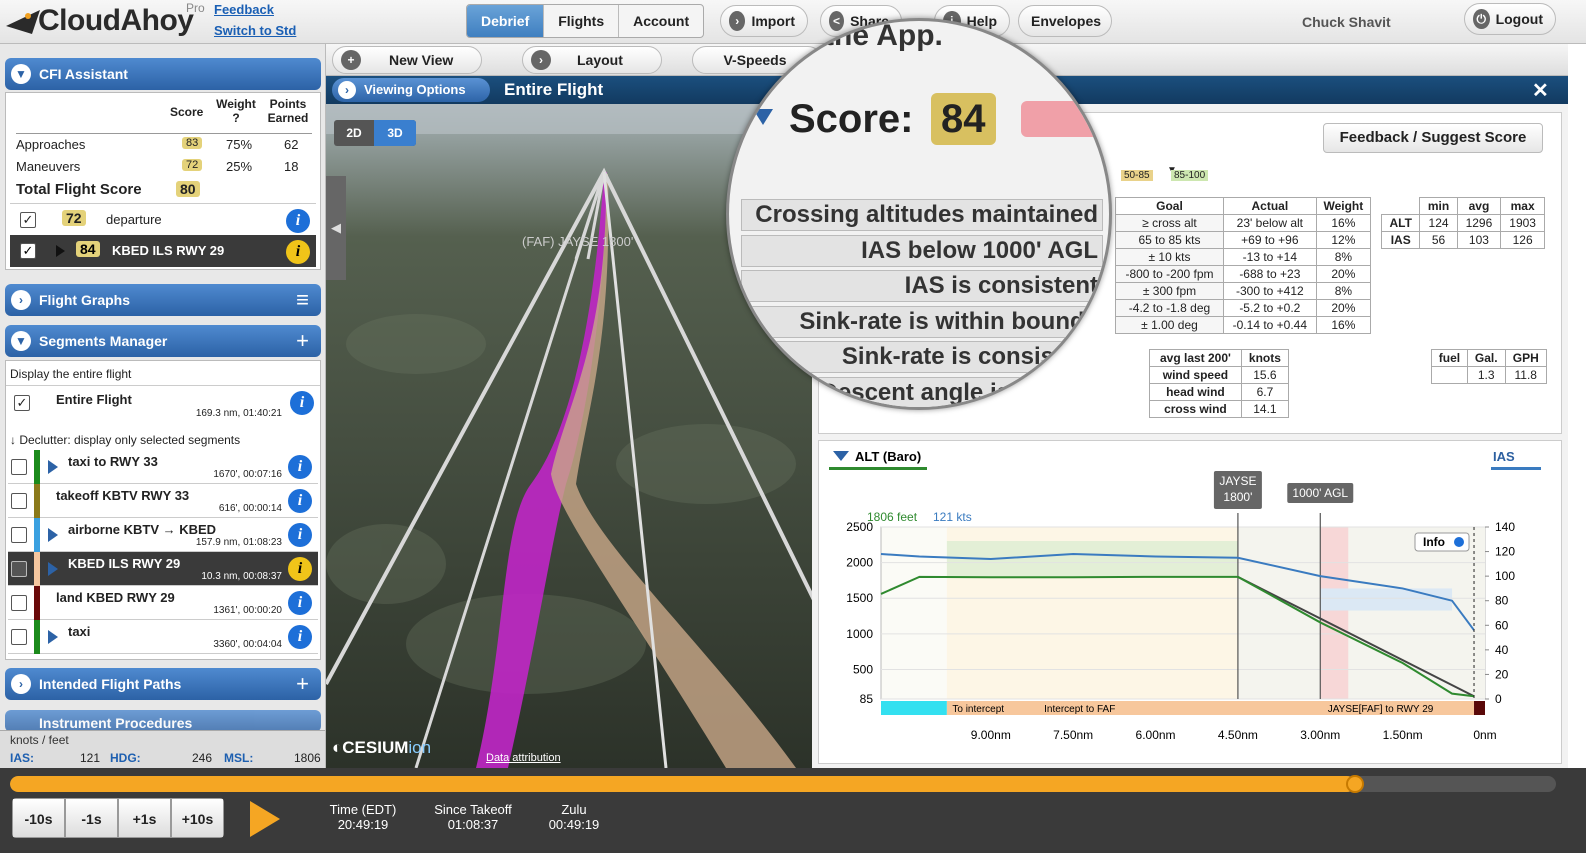  What do you see at coordinates (411, 90) in the screenshot?
I see `viewing-options-button: › Viewing Options` at bounding box center [411, 90].